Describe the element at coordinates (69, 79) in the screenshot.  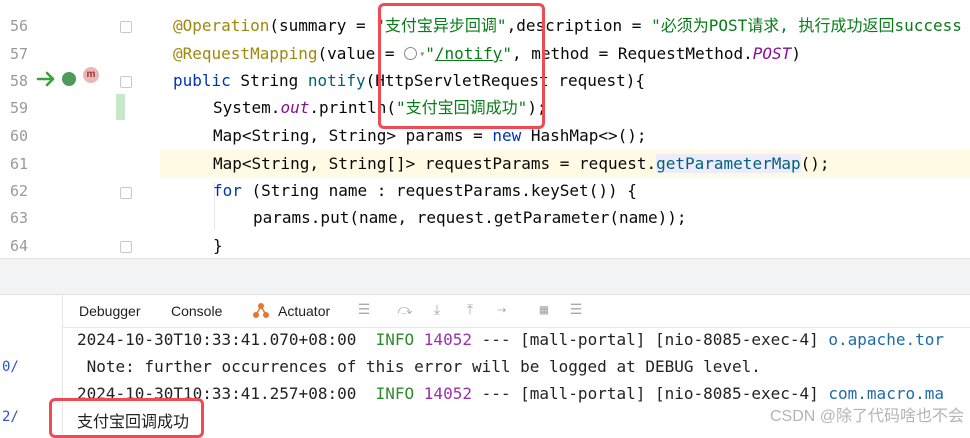
I see `spring-bean-icon` at that location.